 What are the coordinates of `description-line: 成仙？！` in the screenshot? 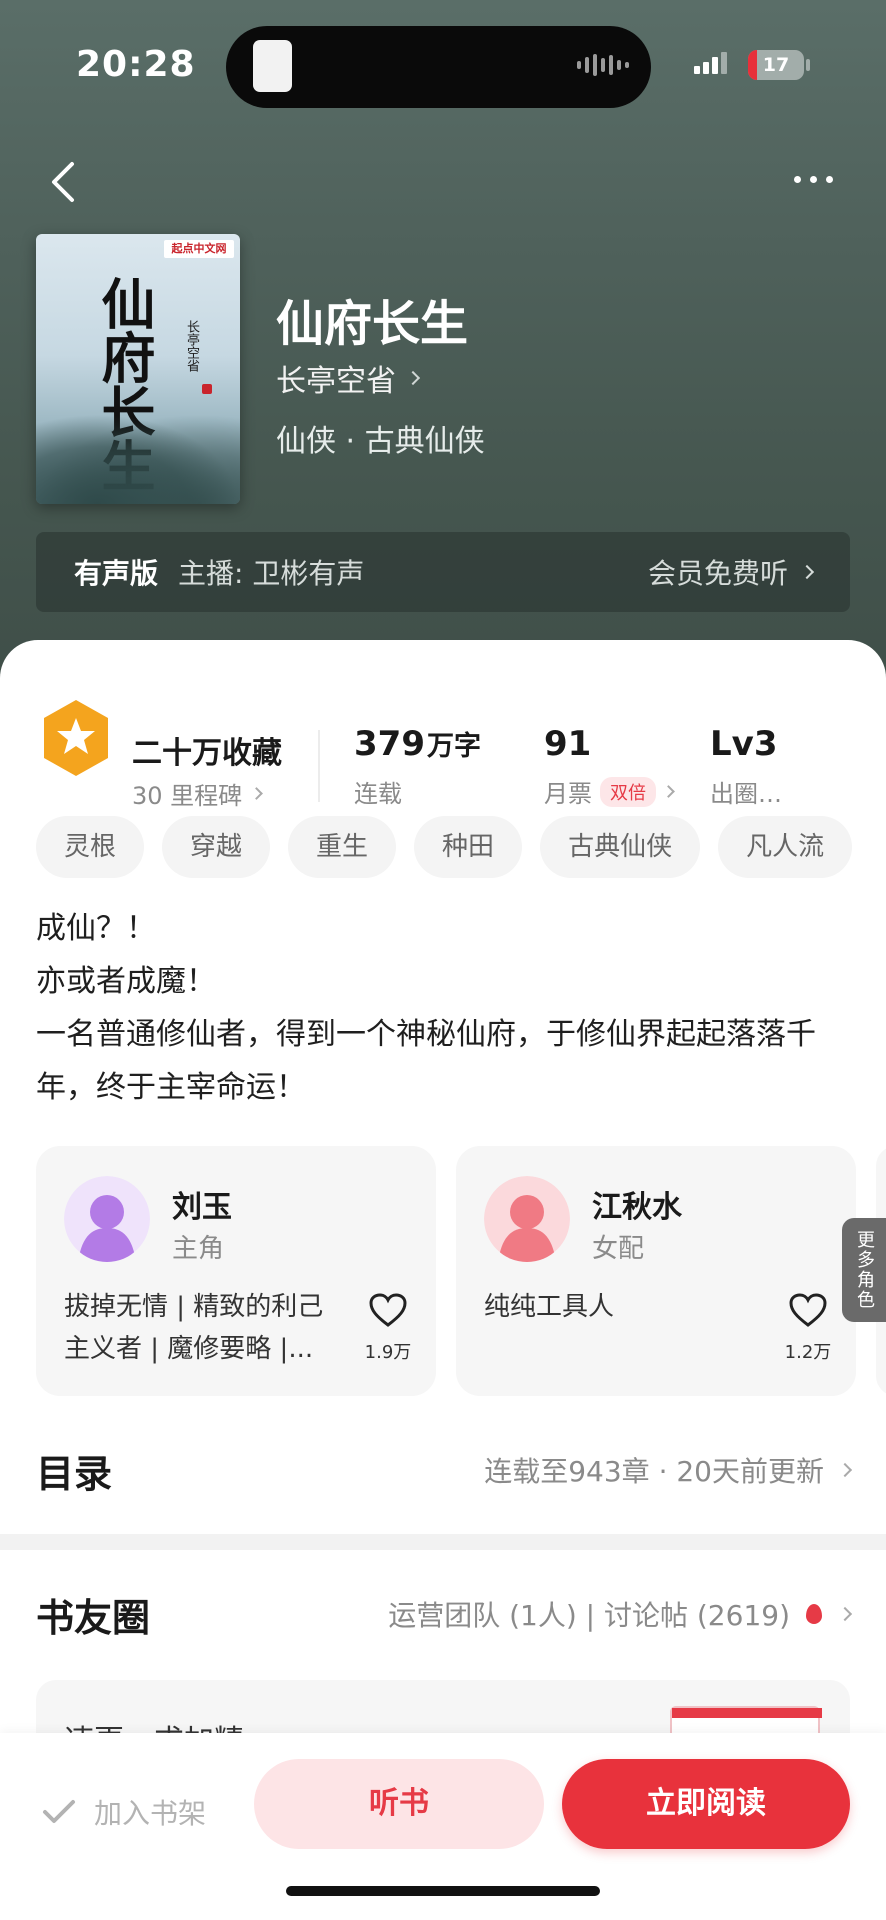 It's located at (96, 928).